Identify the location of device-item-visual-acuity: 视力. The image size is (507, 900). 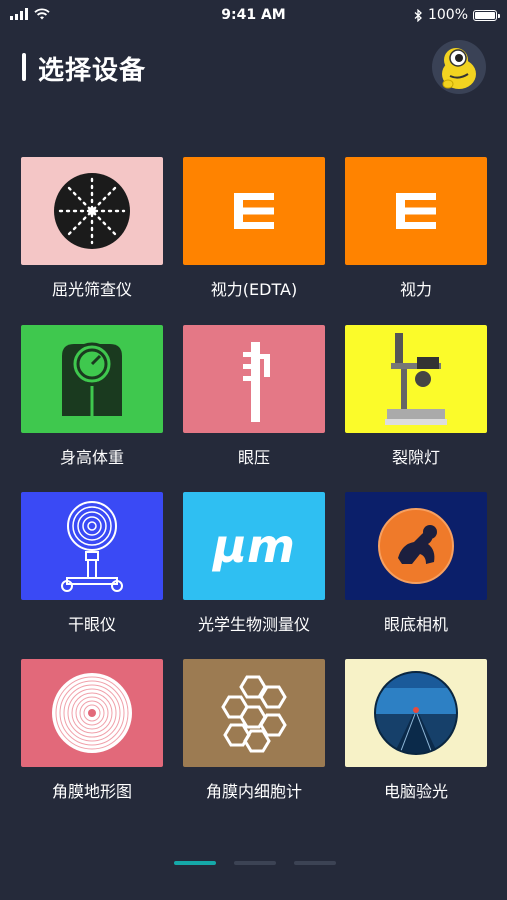
(416, 228).